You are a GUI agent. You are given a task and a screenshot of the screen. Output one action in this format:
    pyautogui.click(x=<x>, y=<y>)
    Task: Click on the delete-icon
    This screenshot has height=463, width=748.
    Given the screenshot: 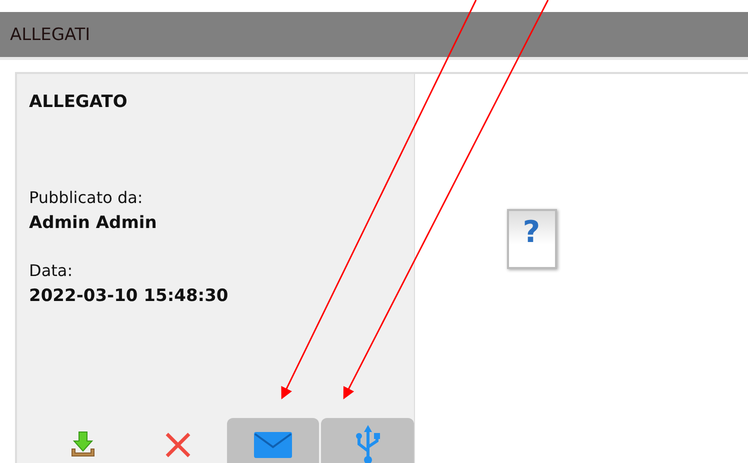 What is the action you would take?
    pyautogui.click(x=178, y=445)
    